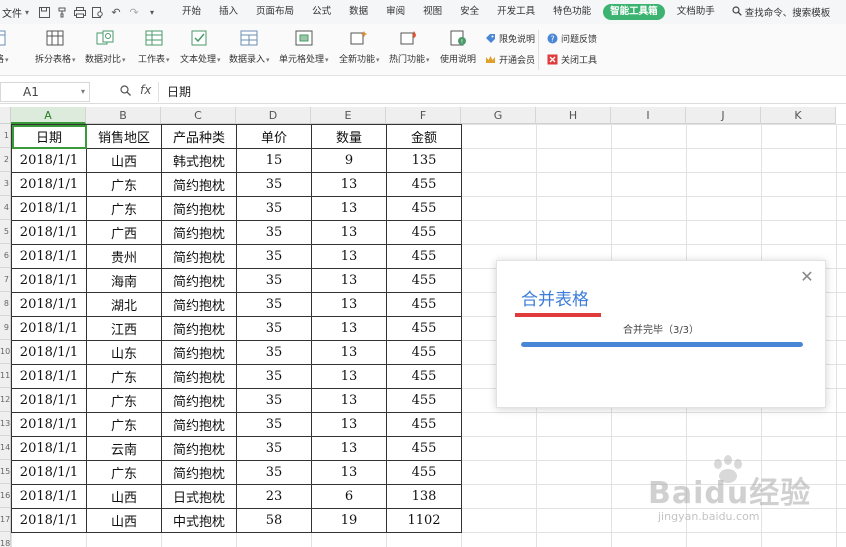 This screenshot has width=846, height=547. What do you see at coordinates (124, 232) in the screenshot?
I see `table-cell: 广西` at bounding box center [124, 232].